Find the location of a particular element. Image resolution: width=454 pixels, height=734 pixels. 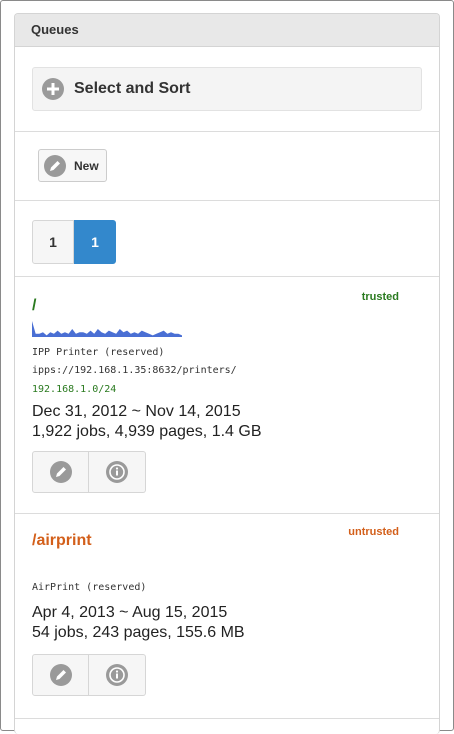

select-and-sort-button: Select and Sort is located at coordinates (227, 89).